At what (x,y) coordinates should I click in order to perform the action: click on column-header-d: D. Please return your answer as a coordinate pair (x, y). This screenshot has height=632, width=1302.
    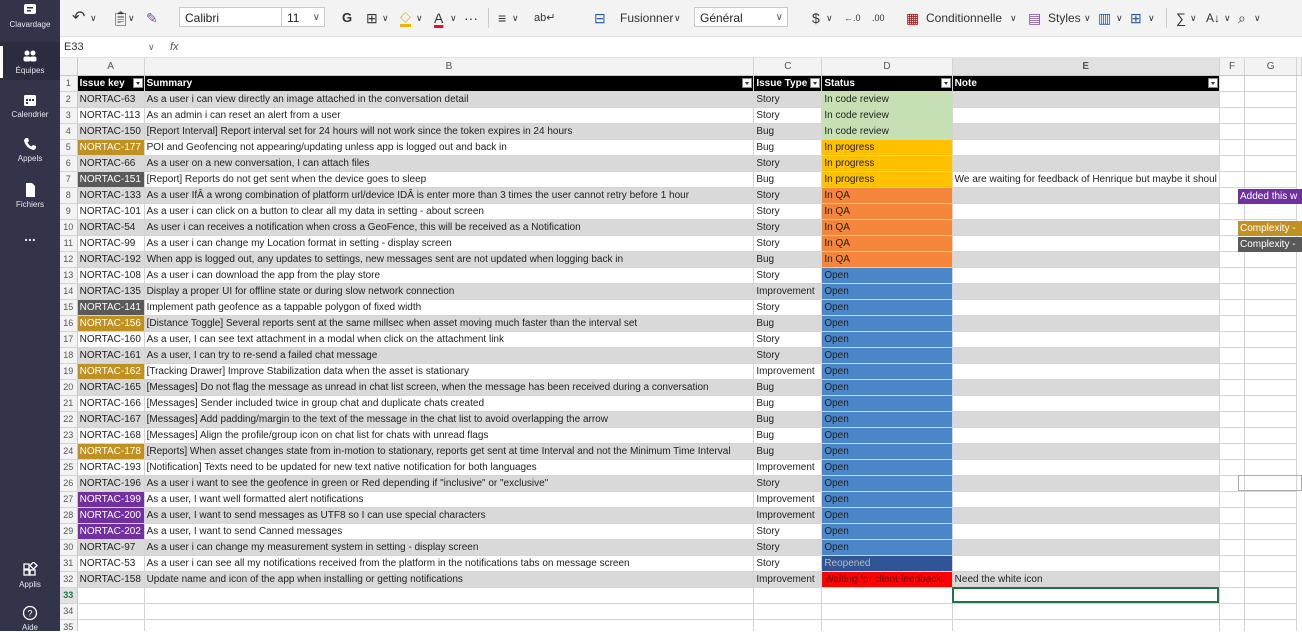
    Looking at the image, I should click on (887, 67).